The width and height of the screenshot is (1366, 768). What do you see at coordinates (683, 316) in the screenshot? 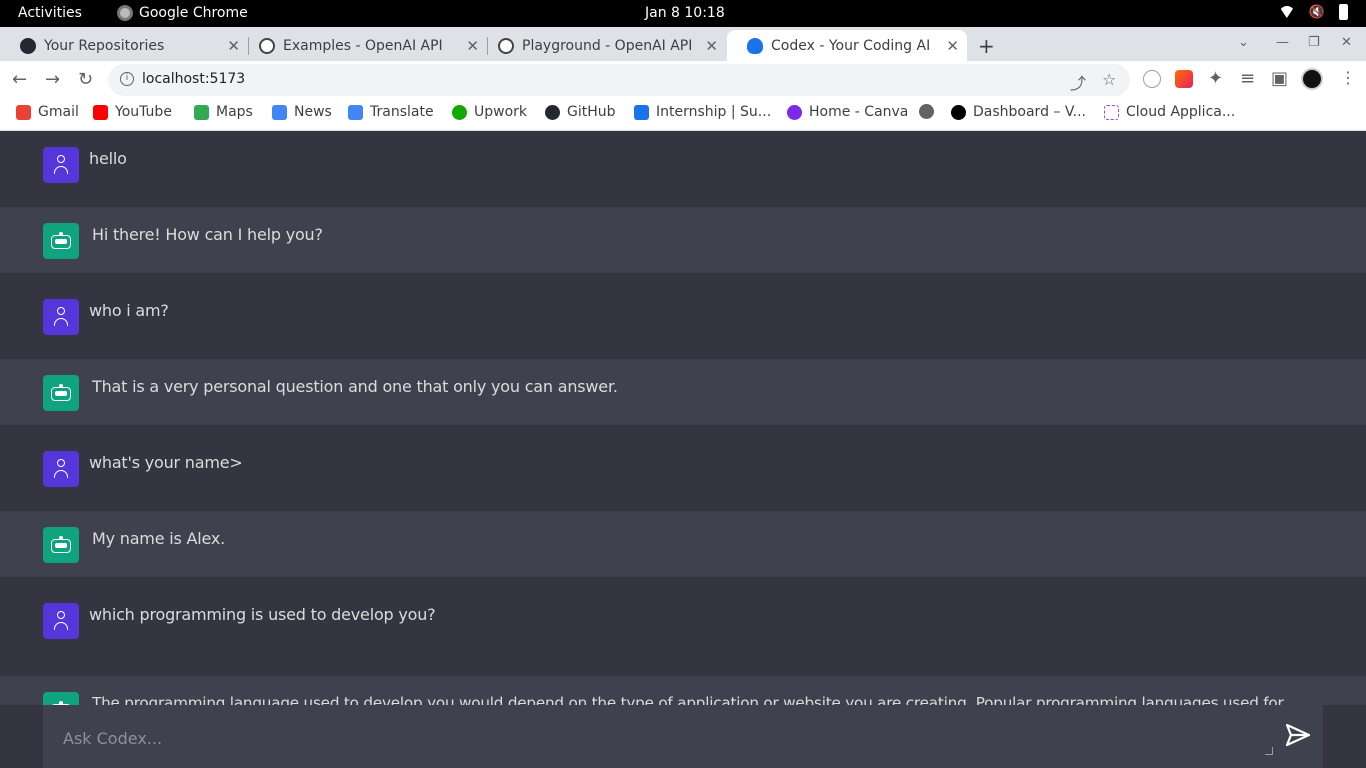
I see `user-message: who i am?` at bounding box center [683, 316].